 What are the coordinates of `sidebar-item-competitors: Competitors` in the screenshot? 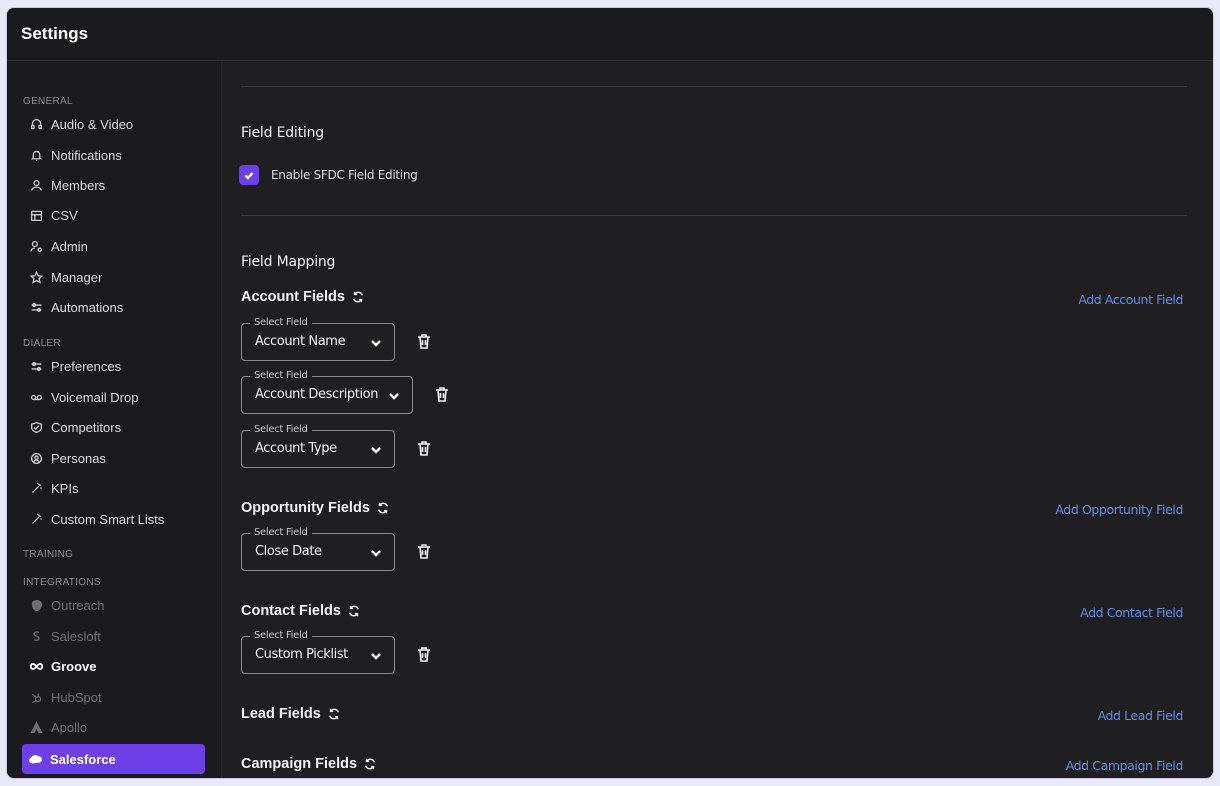 It's located at (114, 427).